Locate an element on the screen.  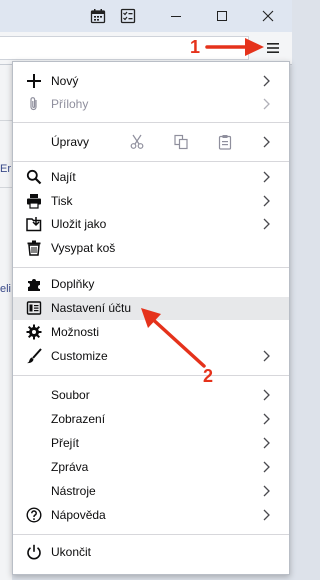
power-icon is located at coordinates (34, 552).